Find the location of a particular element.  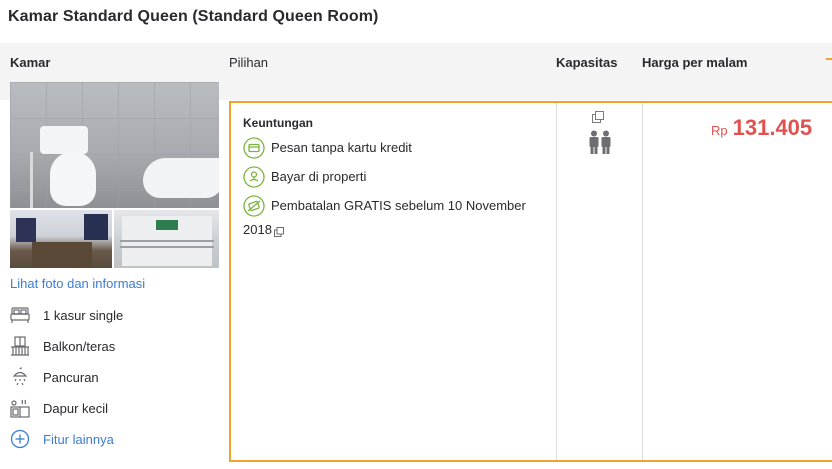

credit-card-icon is located at coordinates (254, 148).